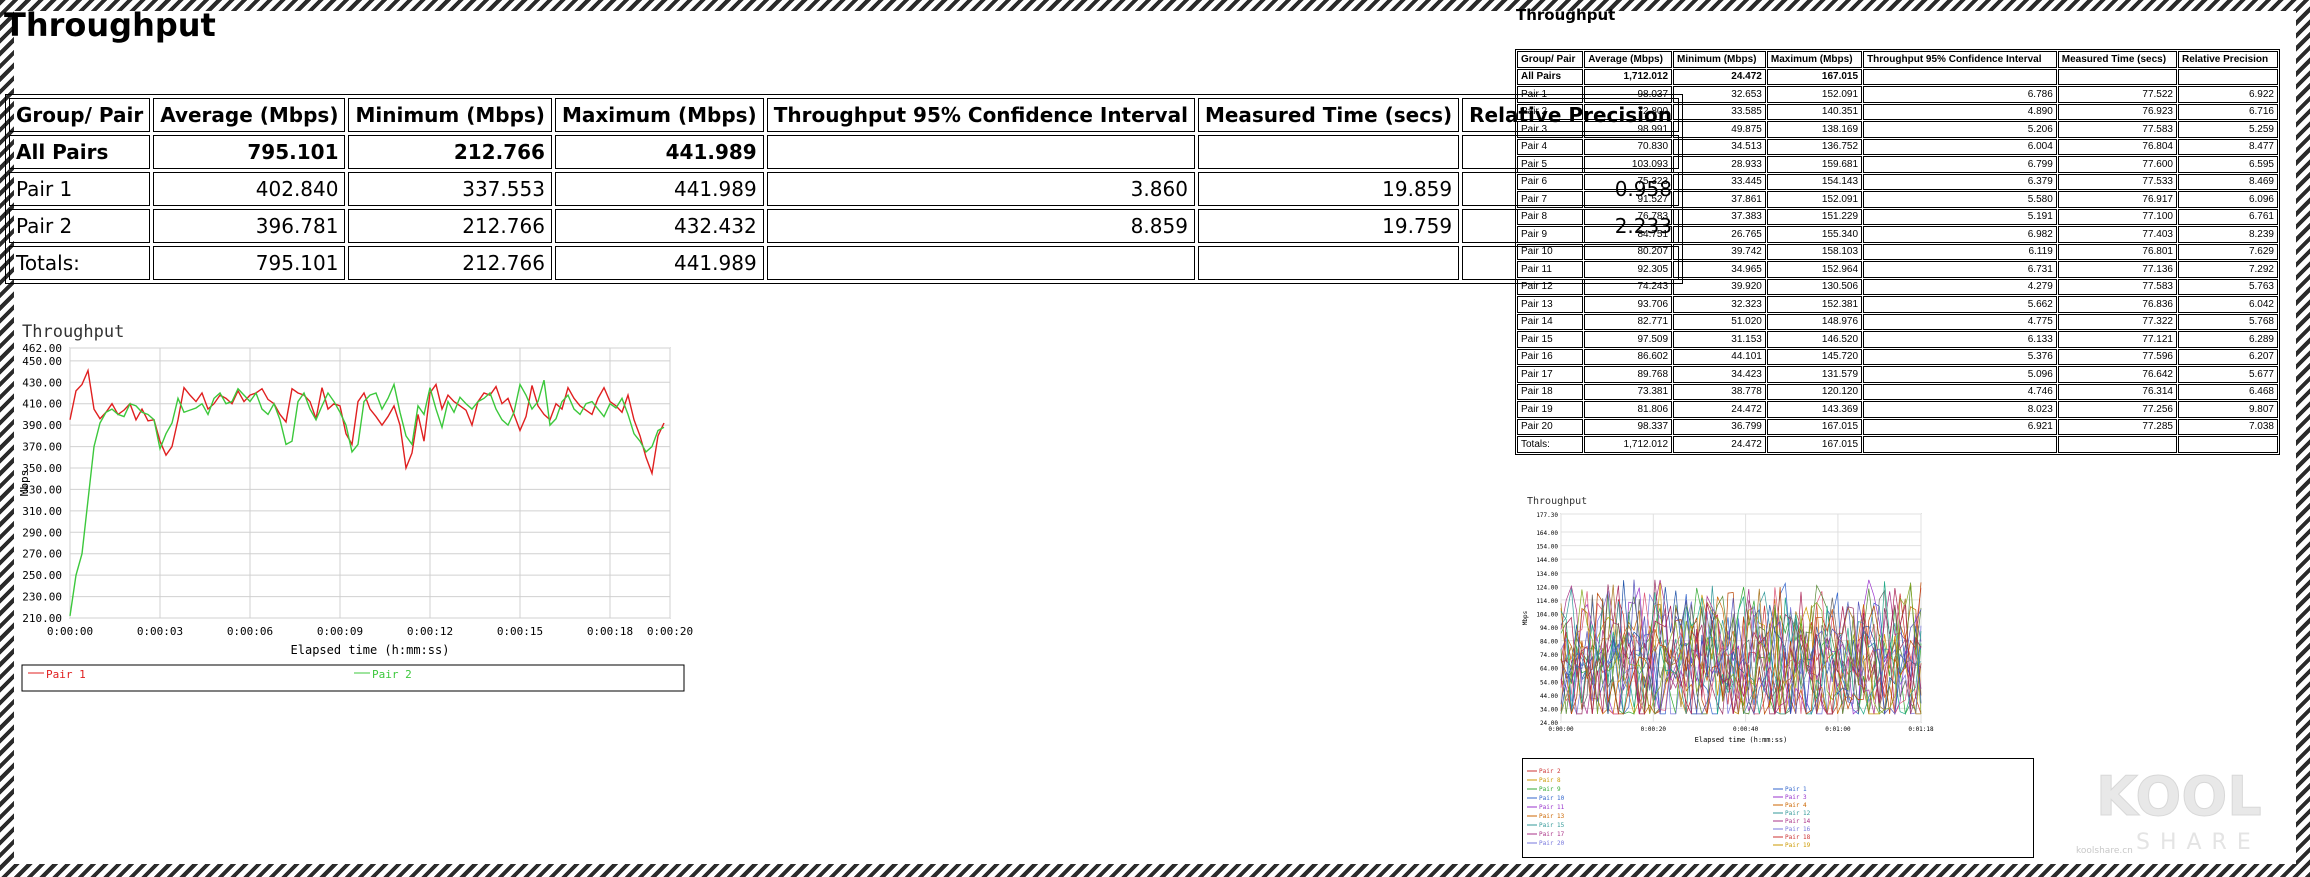 This screenshot has height=877, width=2310. Describe the element at coordinates (1960, 234) in the screenshot. I see `table-cell: 6.982` at that location.